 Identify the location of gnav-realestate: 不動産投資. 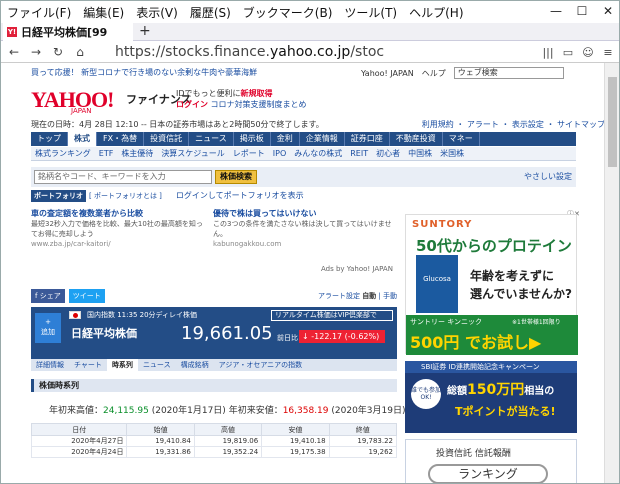
(416, 139).